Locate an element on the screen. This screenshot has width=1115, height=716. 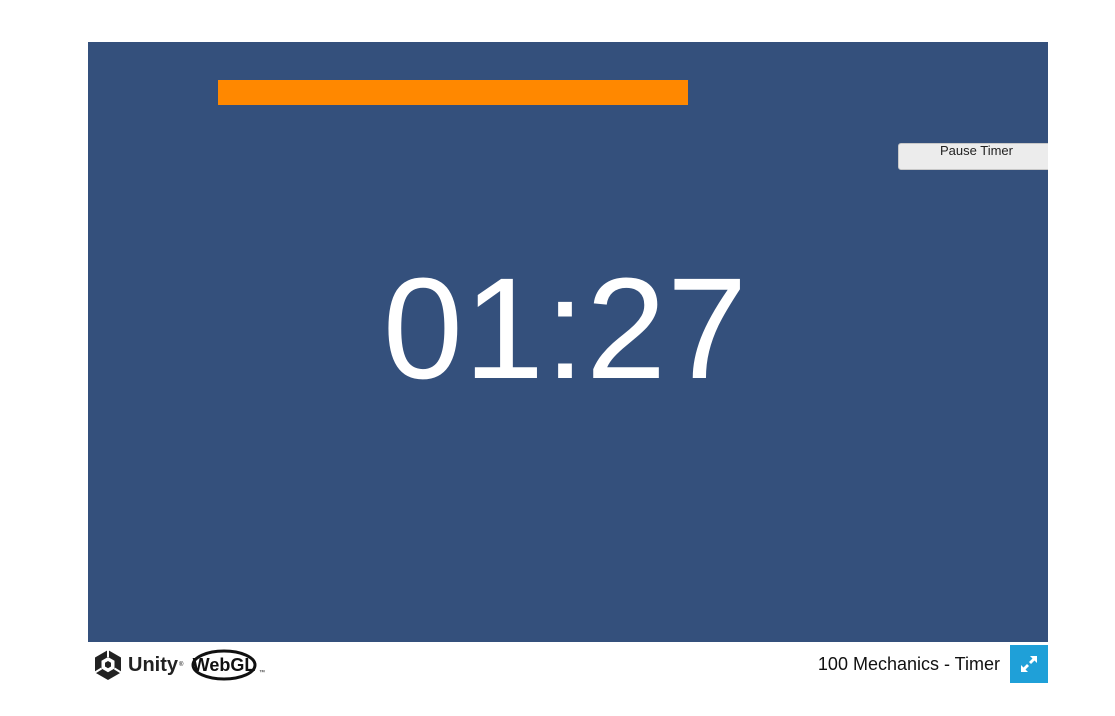
timer-progress-fill is located at coordinates (453, 92).